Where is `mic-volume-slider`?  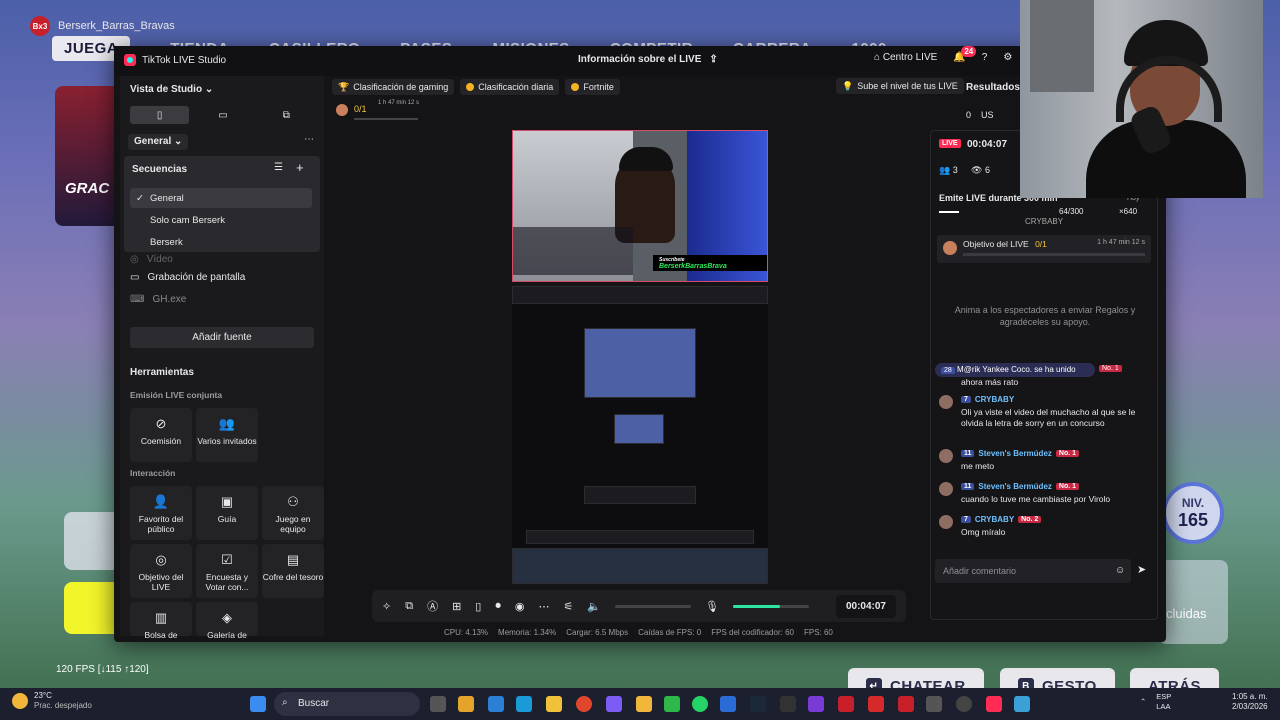
mic-volume-slider is located at coordinates (771, 606).